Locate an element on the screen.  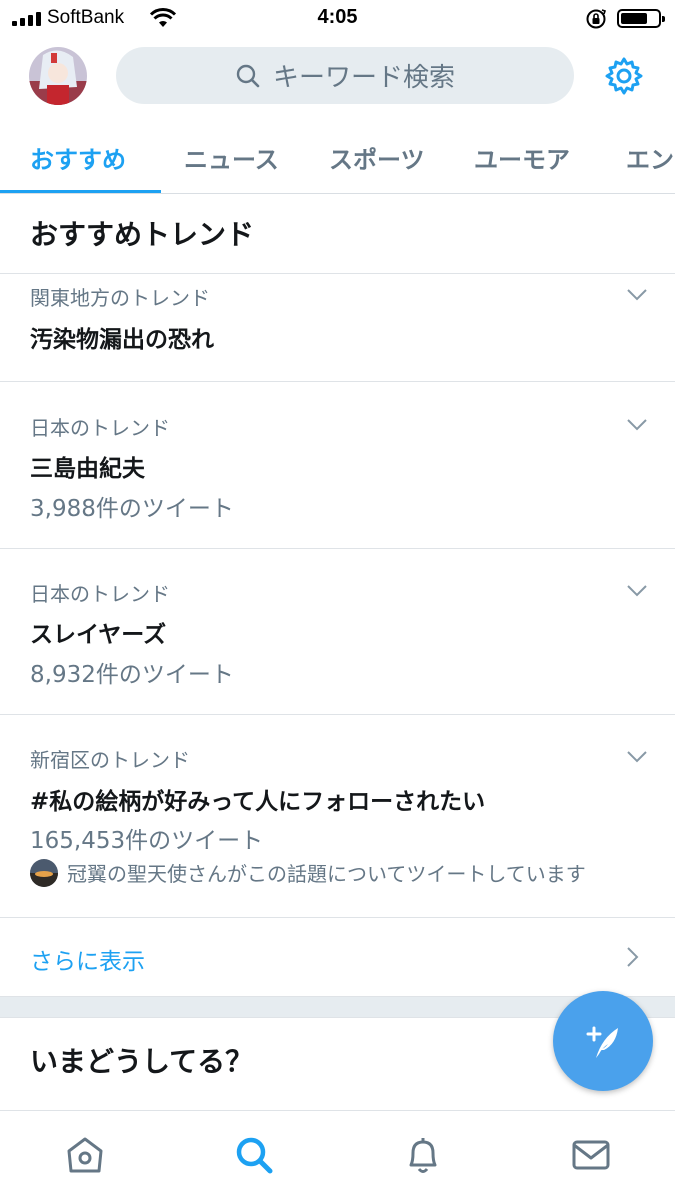
compose-tweet-button is located at coordinates (603, 1041).